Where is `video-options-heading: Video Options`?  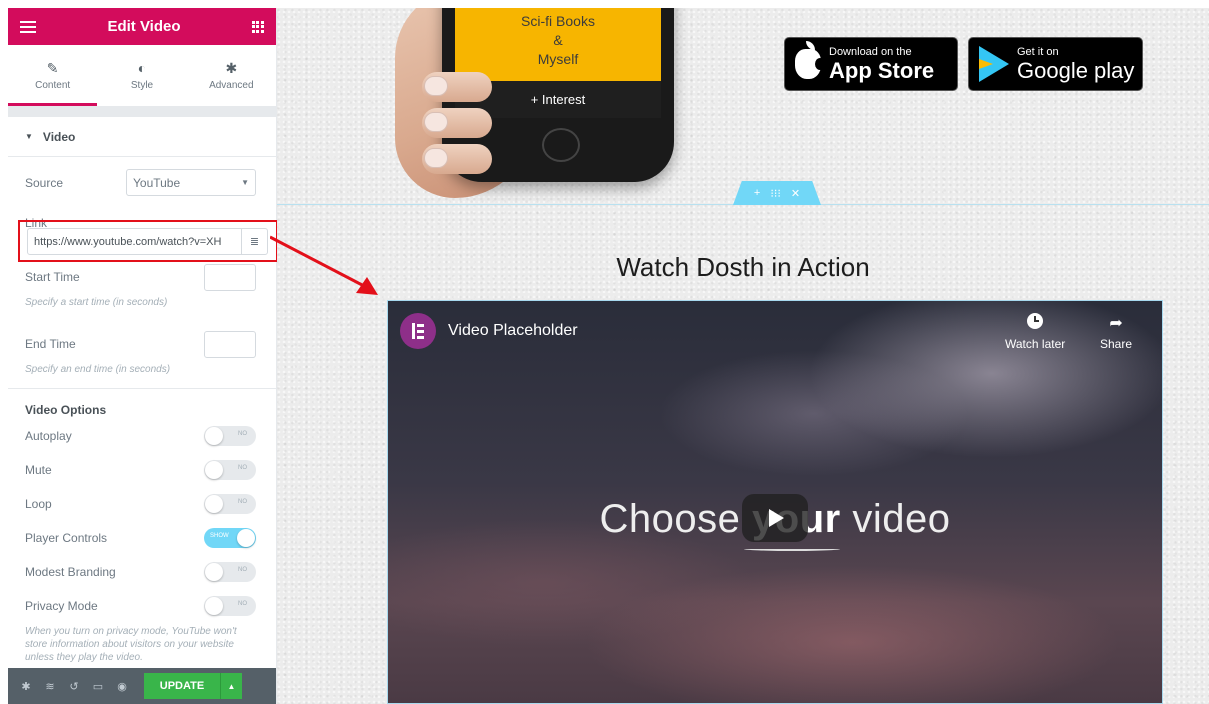 video-options-heading: Video Options is located at coordinates (66, 410).